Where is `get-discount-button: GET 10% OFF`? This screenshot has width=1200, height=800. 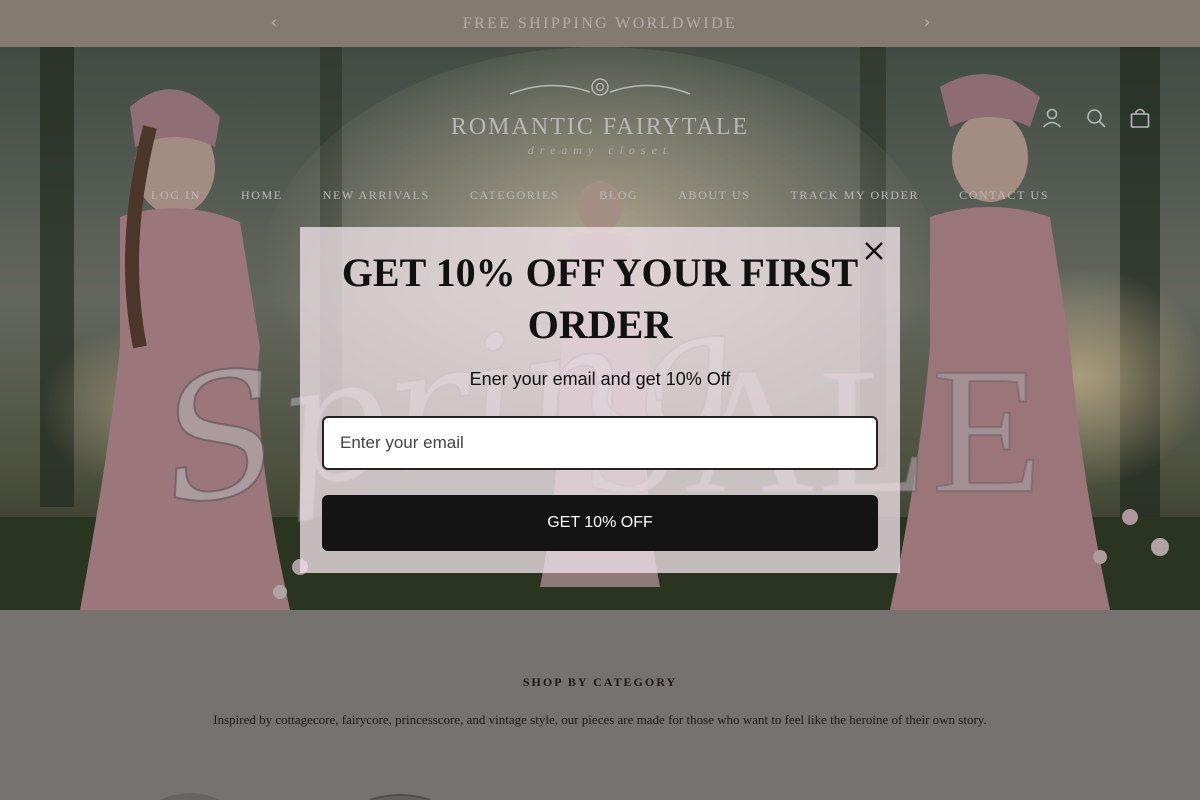
get-discount-button: GET 10% OFF is located at coordinates (600, 523).